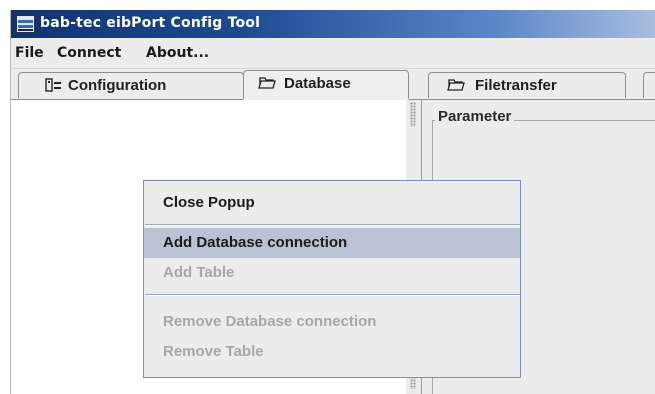 The image size is (655, 394). I want to click on configuration-icon, so click(53, 85).